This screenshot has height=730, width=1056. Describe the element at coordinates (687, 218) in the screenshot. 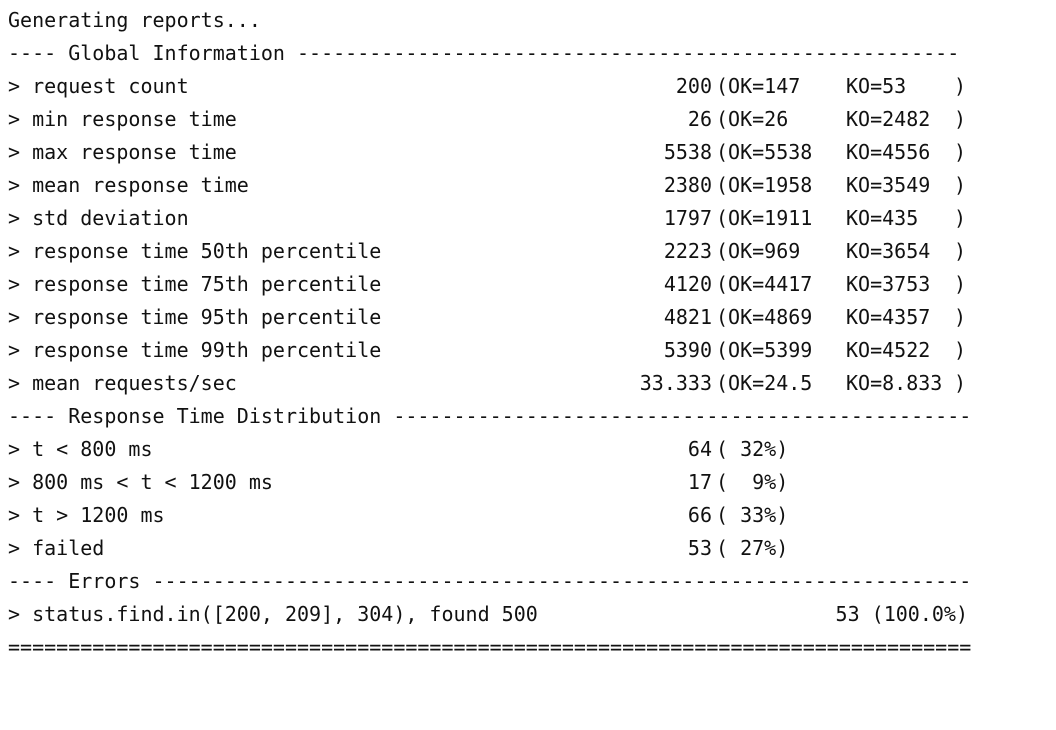

I see `stat-total: 1797` at that location.